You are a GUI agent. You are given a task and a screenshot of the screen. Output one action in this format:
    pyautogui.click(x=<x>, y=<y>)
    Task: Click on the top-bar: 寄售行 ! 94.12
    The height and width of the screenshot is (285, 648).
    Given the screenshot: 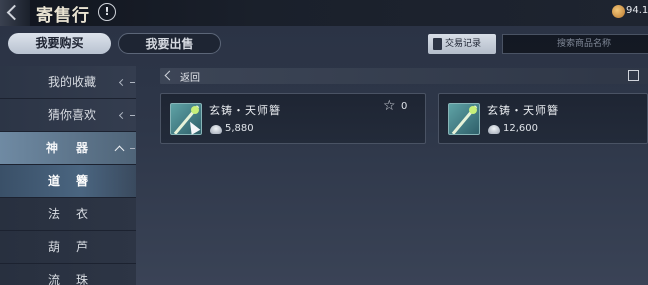 What is the action you would take?
    pyautogui.click(x=324, y=13)
    